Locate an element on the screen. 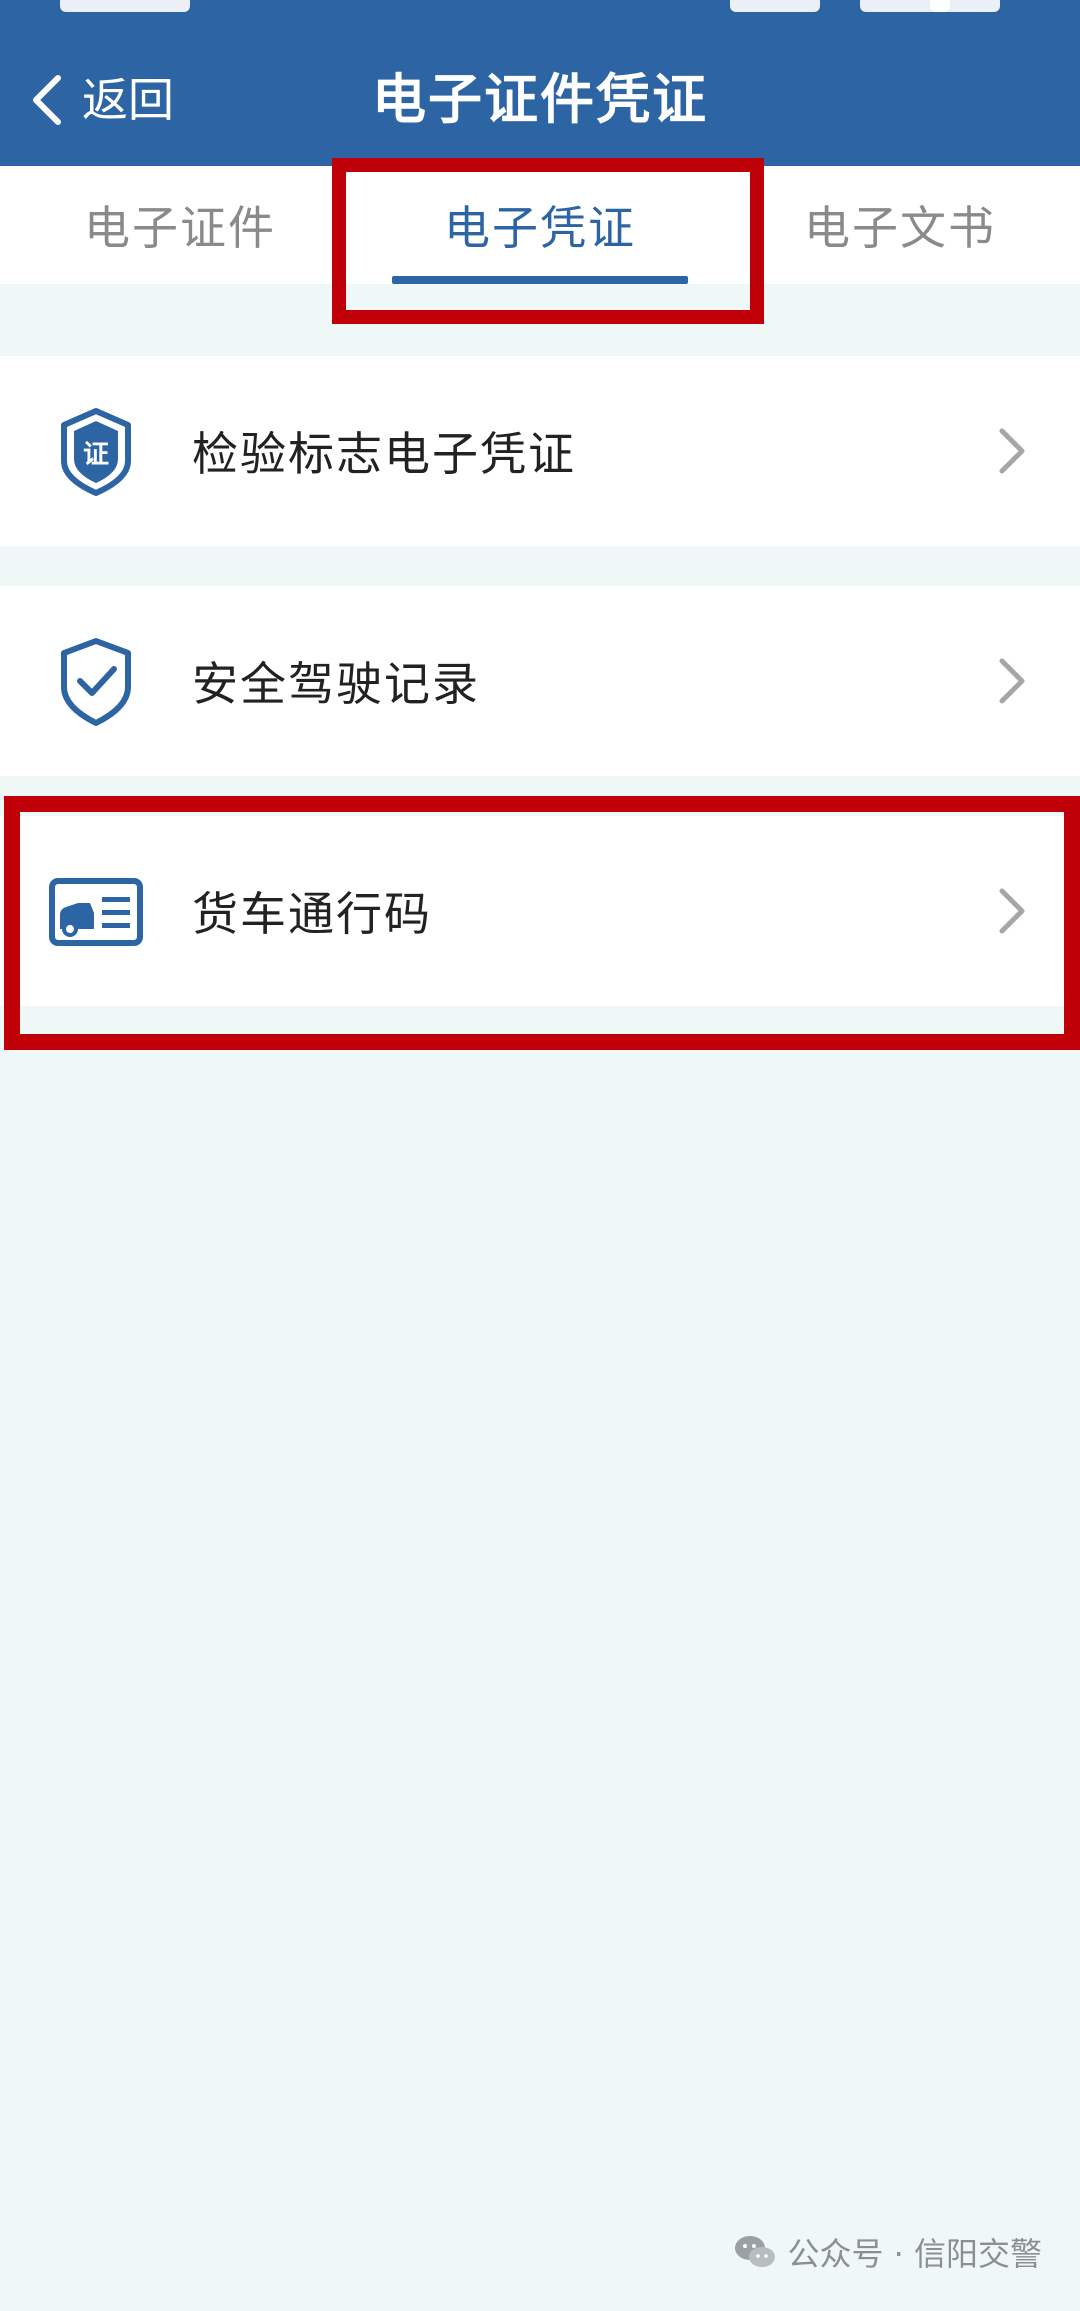 This screenshot has height=2311, width=1080. shield-check-icon is located at coordinates (96, 681).